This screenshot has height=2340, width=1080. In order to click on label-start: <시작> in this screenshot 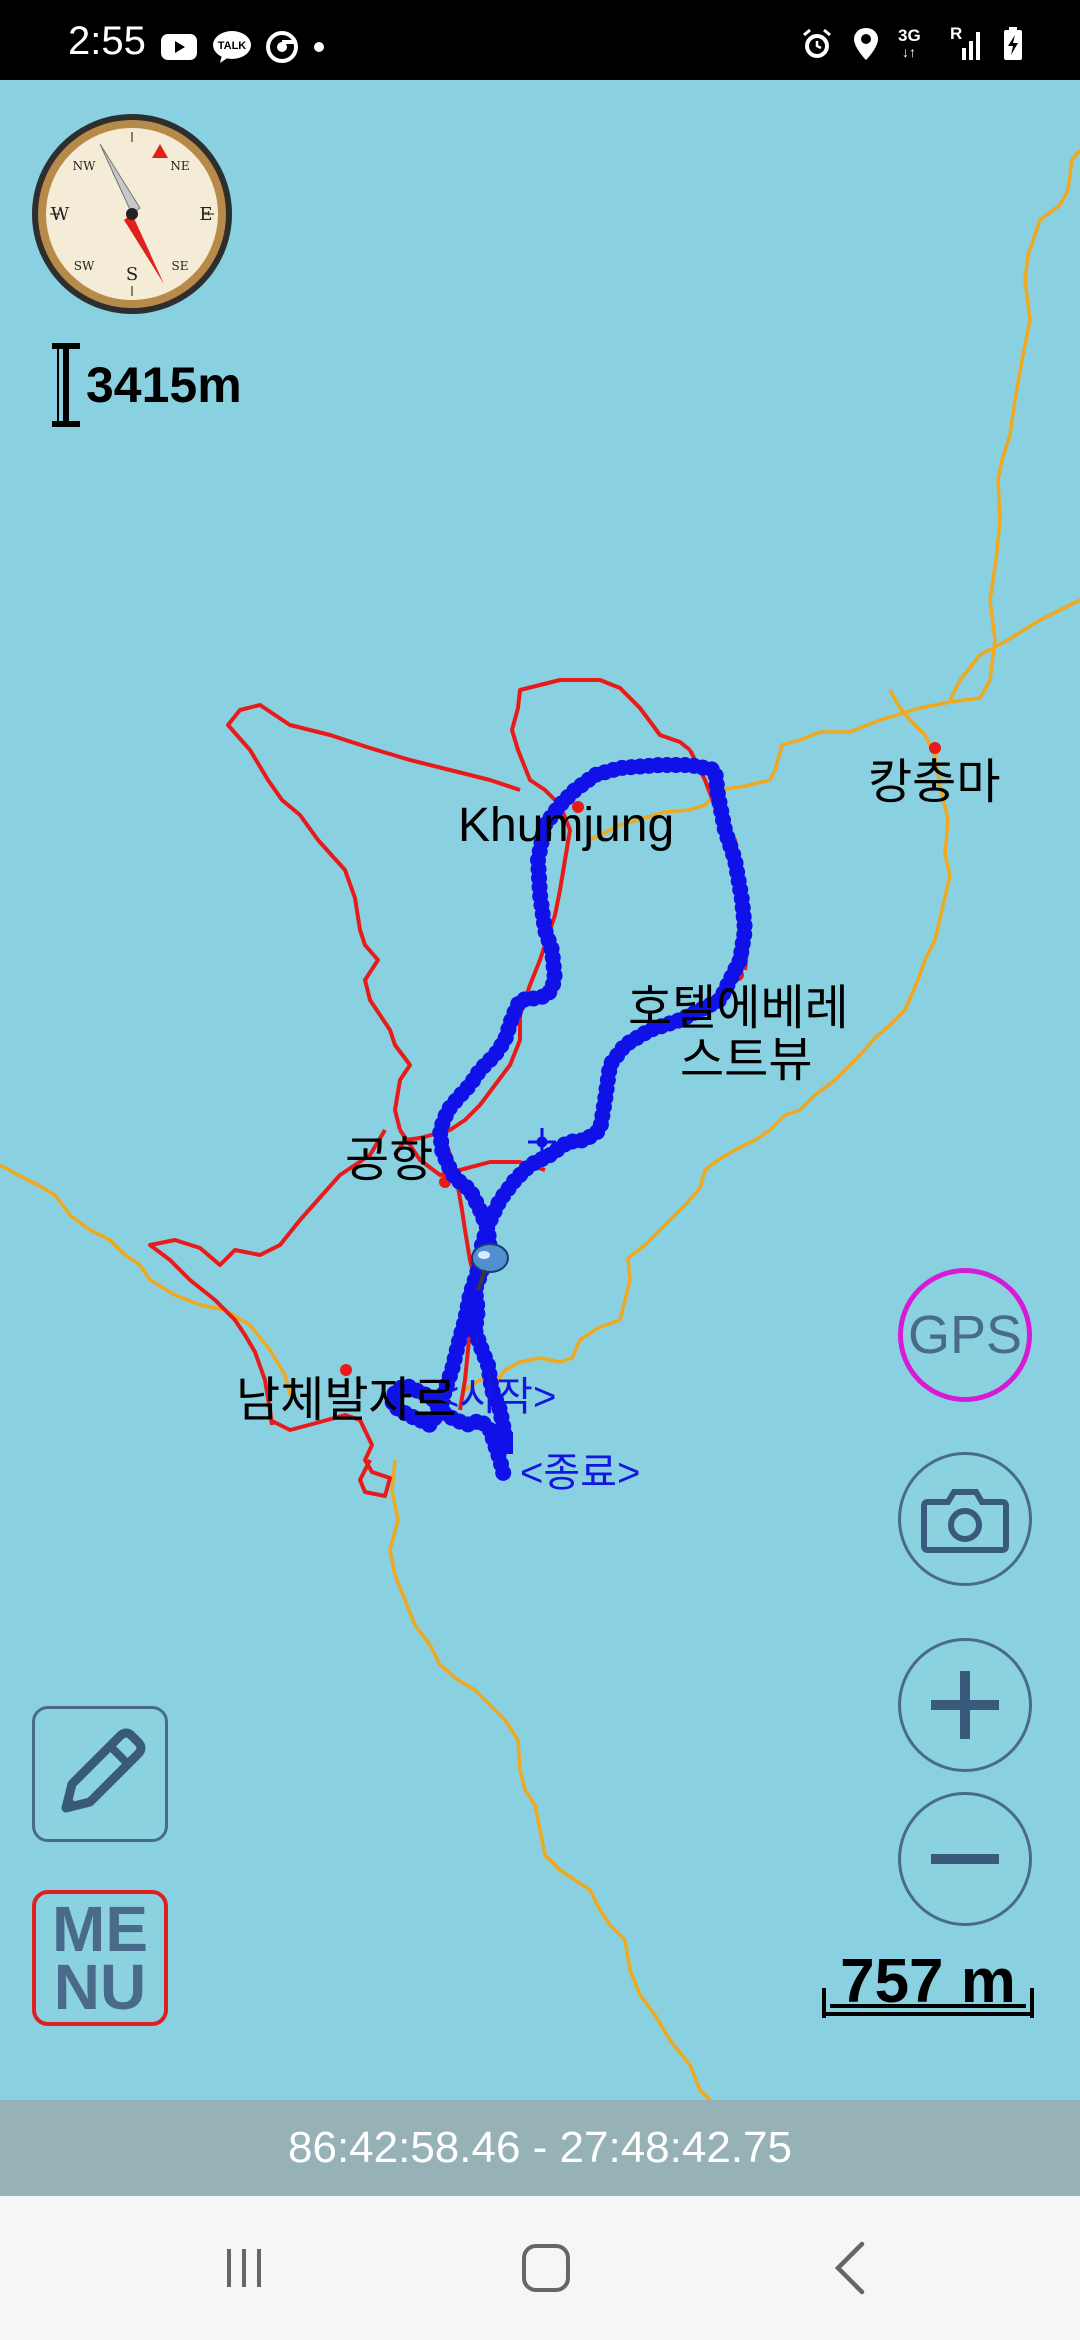, I will do `click(496, 1397)`.